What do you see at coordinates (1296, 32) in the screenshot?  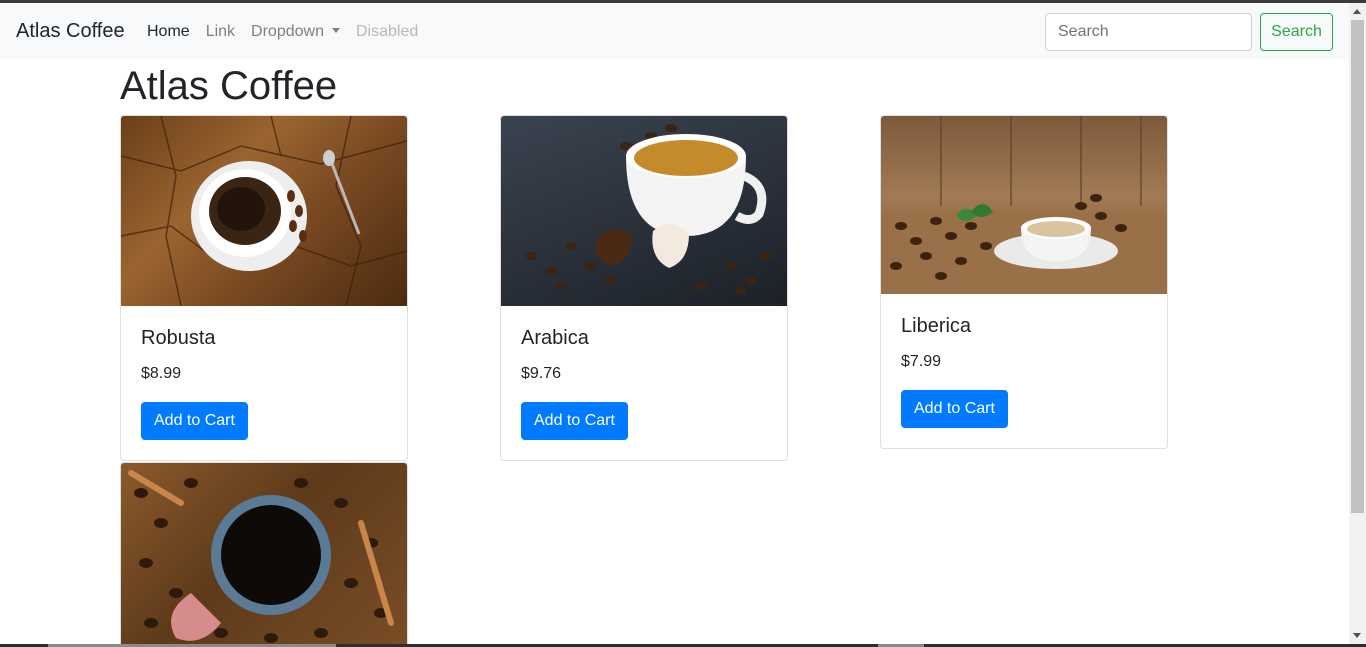 I see `search-button: Search` at bounding box center [1296, 32].